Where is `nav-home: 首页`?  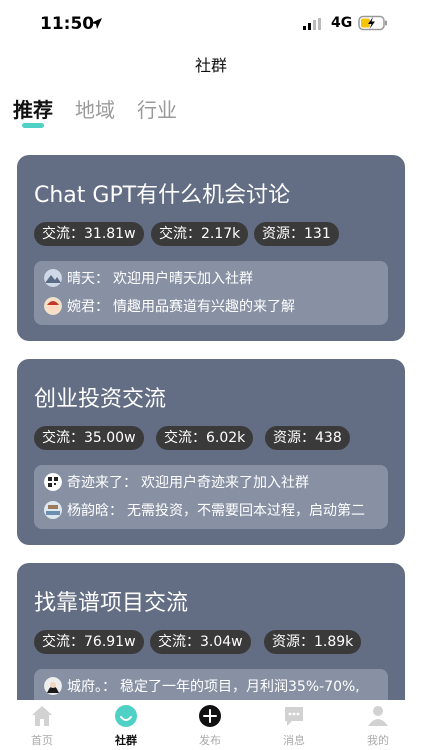 nav-home: 首页 is located at coordinates (42, 725).